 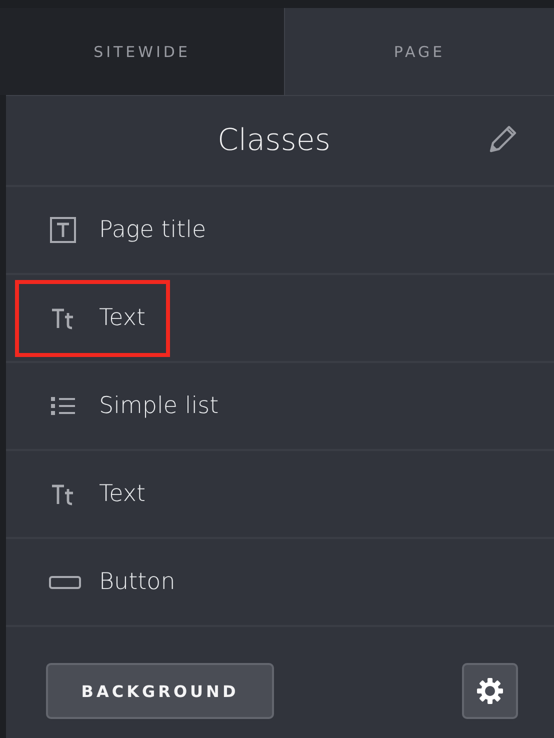 I want to click on class-item: Button, so click(x=137, y=582).